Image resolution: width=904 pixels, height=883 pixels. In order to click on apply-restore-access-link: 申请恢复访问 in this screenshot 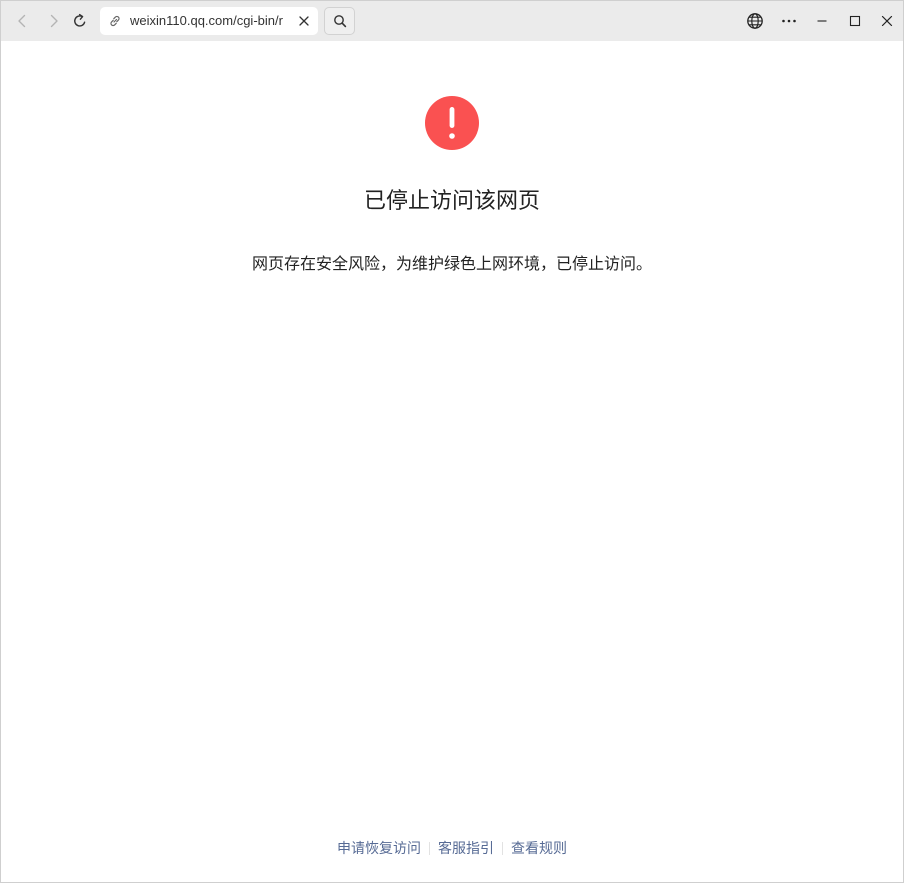, I will do `click(379, 848)`.